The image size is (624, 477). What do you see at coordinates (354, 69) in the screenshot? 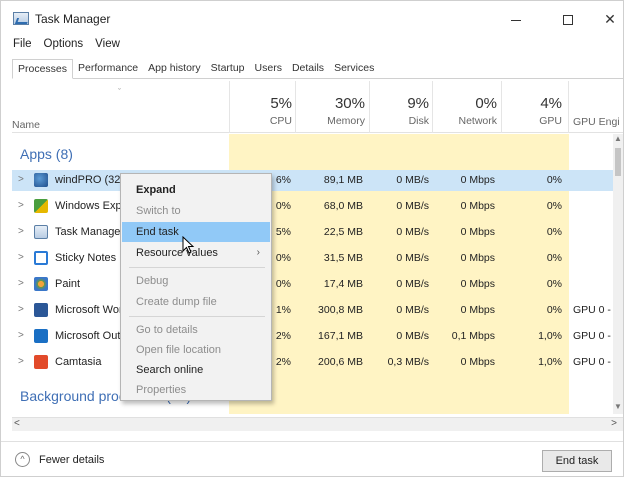
I see `tab-services: Services` at bounding box center [354, 69].